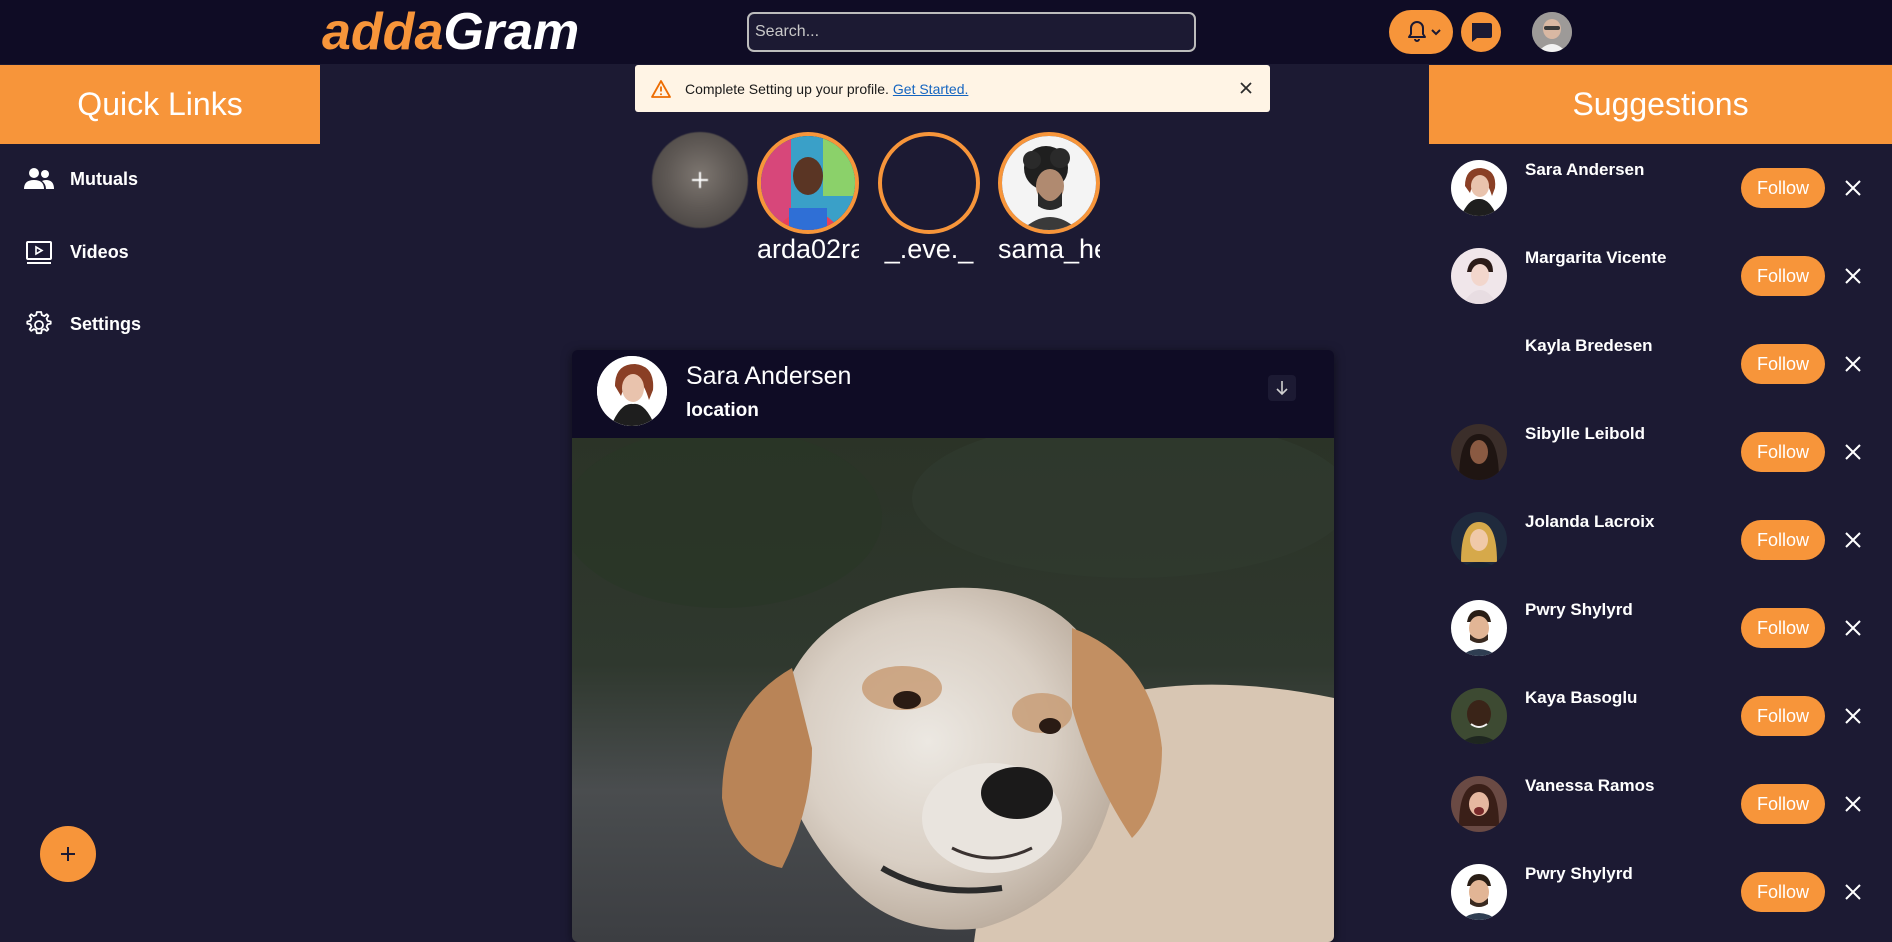  What do you see at coordinates (99, 251) in the screenshot?
I see `sidebar-item-label: Videos` at bounding box center [99, 251].